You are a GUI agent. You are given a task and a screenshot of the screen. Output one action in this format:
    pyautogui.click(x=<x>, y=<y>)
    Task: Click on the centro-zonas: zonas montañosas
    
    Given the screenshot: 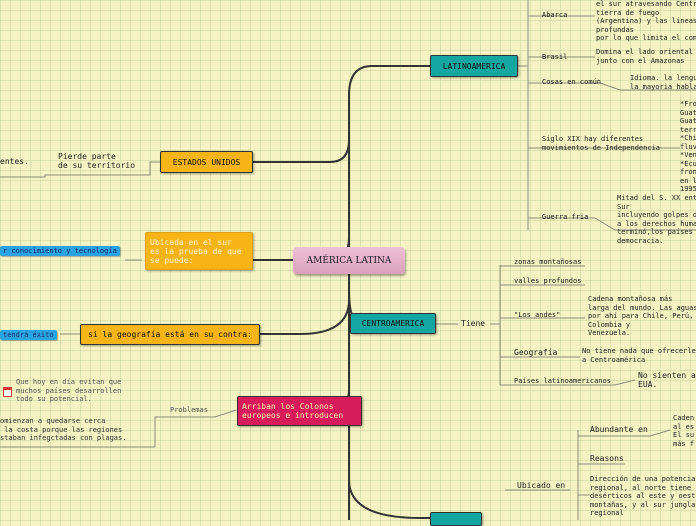 What is the action you would take?
    pyautogui.click(x=547, y=262)
    